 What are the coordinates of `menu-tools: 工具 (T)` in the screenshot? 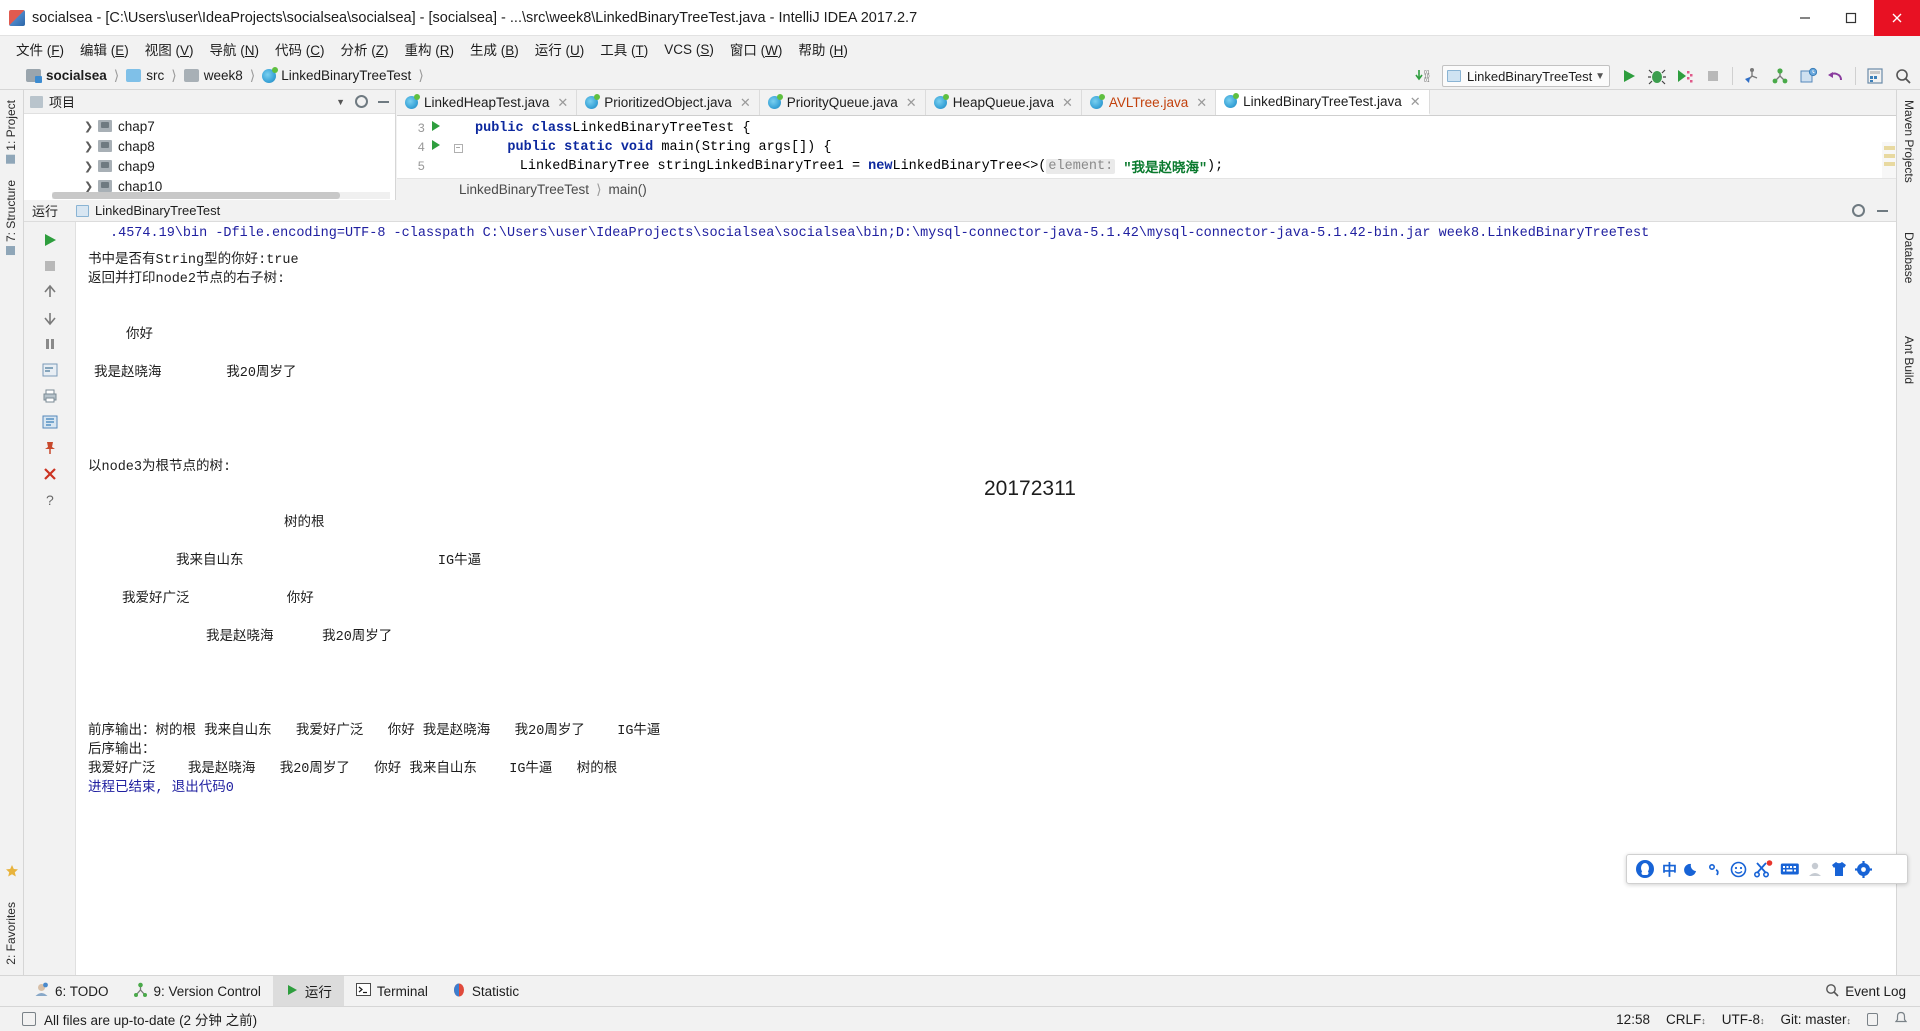 It's located at (624, 49).